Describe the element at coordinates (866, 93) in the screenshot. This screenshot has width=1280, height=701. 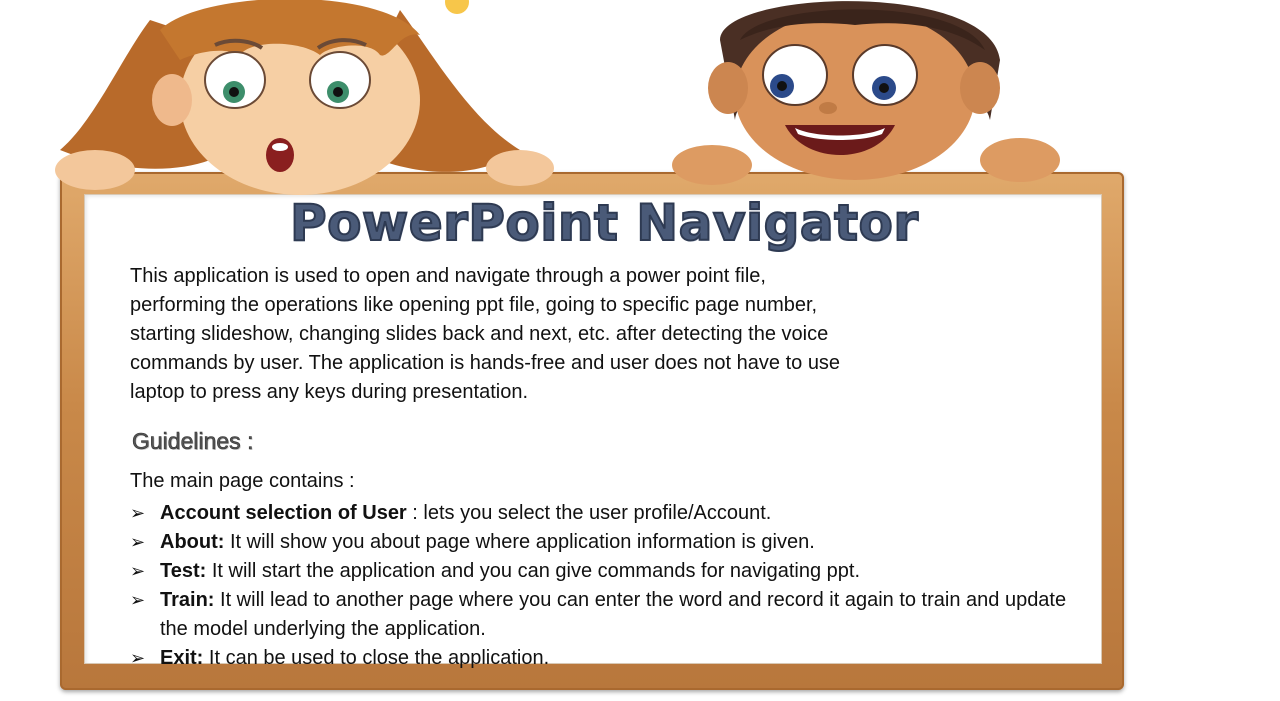
I see `boy-cartoon-icon` at that location.